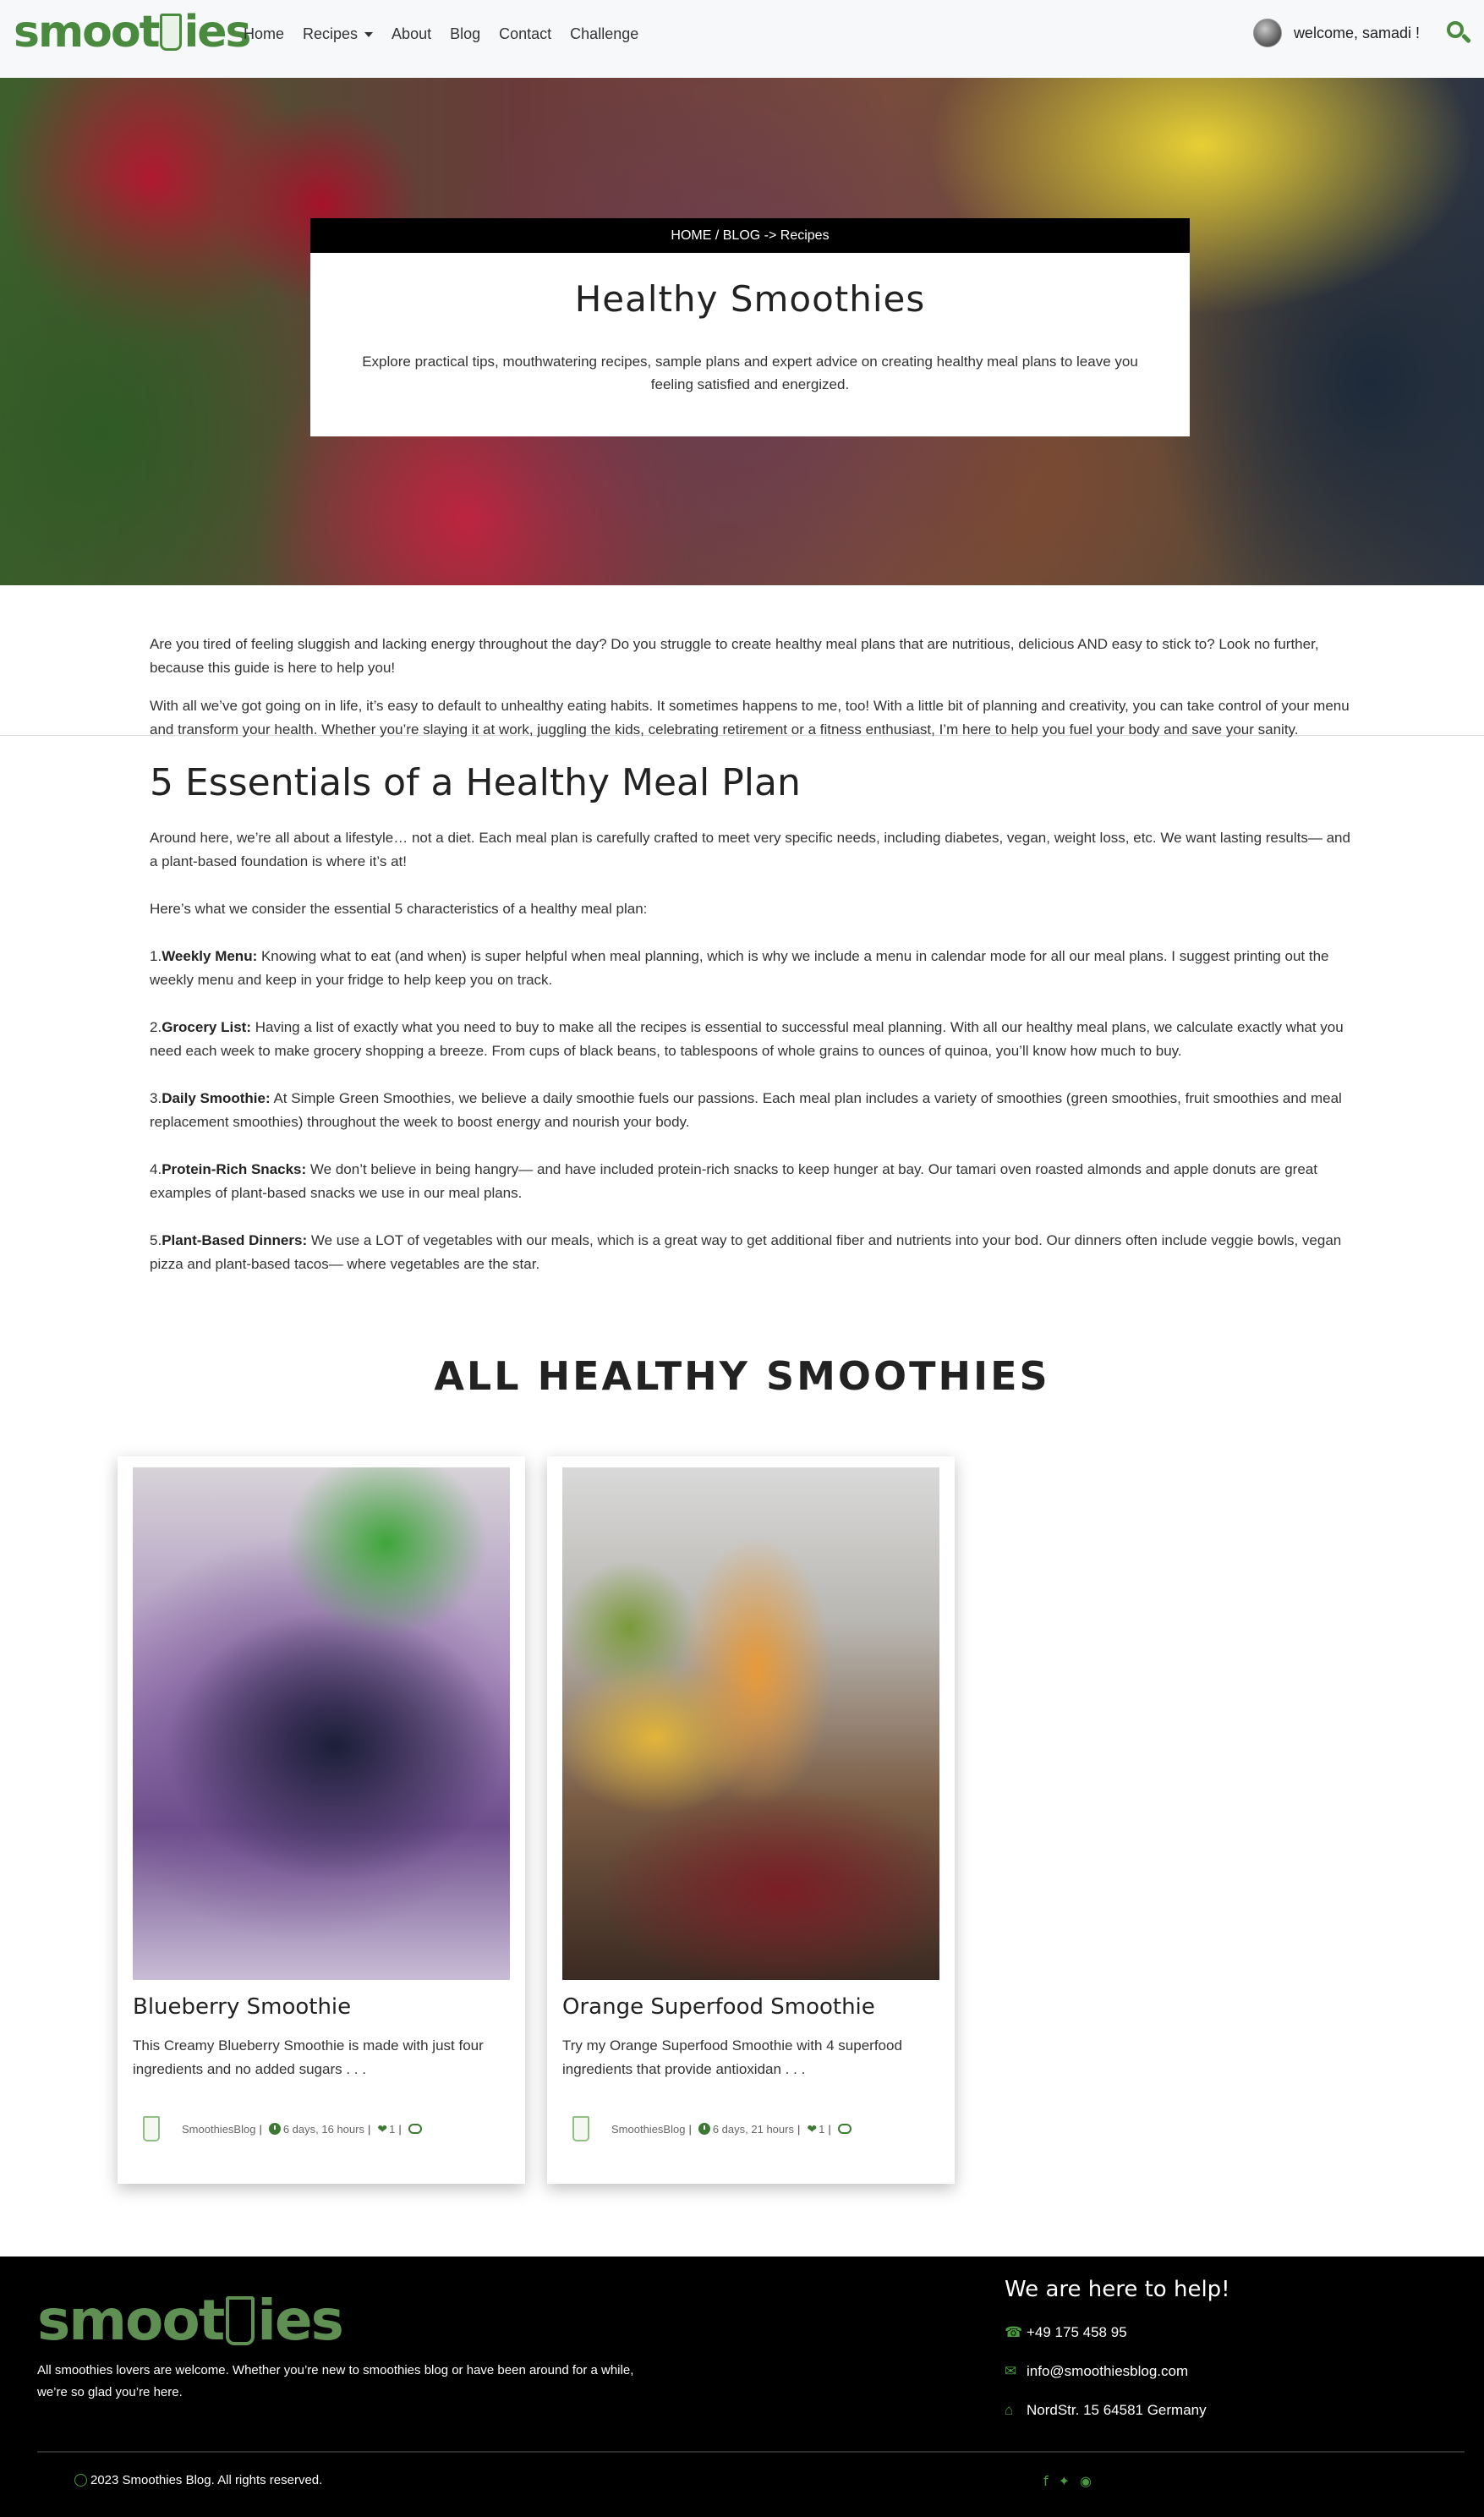 This screenshot has height=2517, width=1484. I want to click on footer-help-title: We are here to help!, so click(1117, 2289).